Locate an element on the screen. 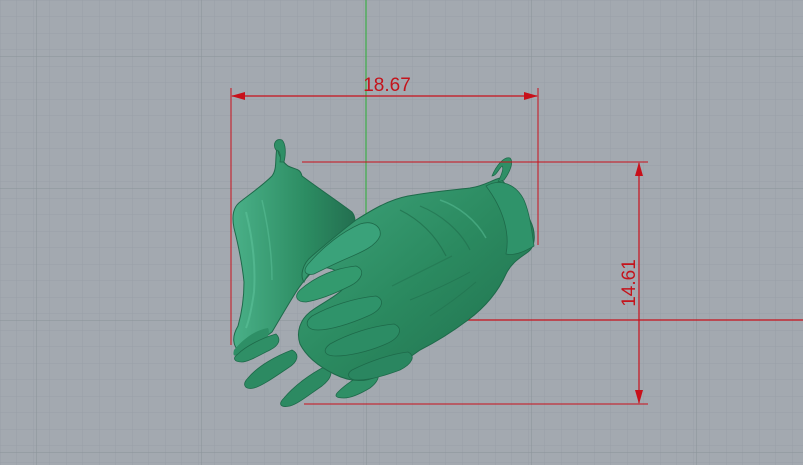 This screenshot has height=465, width=803. horizontal-dimension-label: 18.67 is located at coordinates (387, 85).